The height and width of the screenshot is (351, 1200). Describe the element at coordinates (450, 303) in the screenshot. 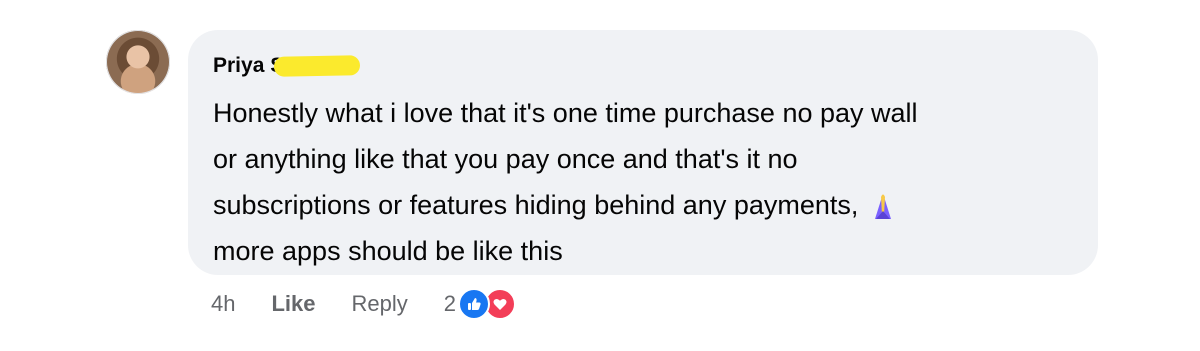

I see `reaction-count: 2` at that location.